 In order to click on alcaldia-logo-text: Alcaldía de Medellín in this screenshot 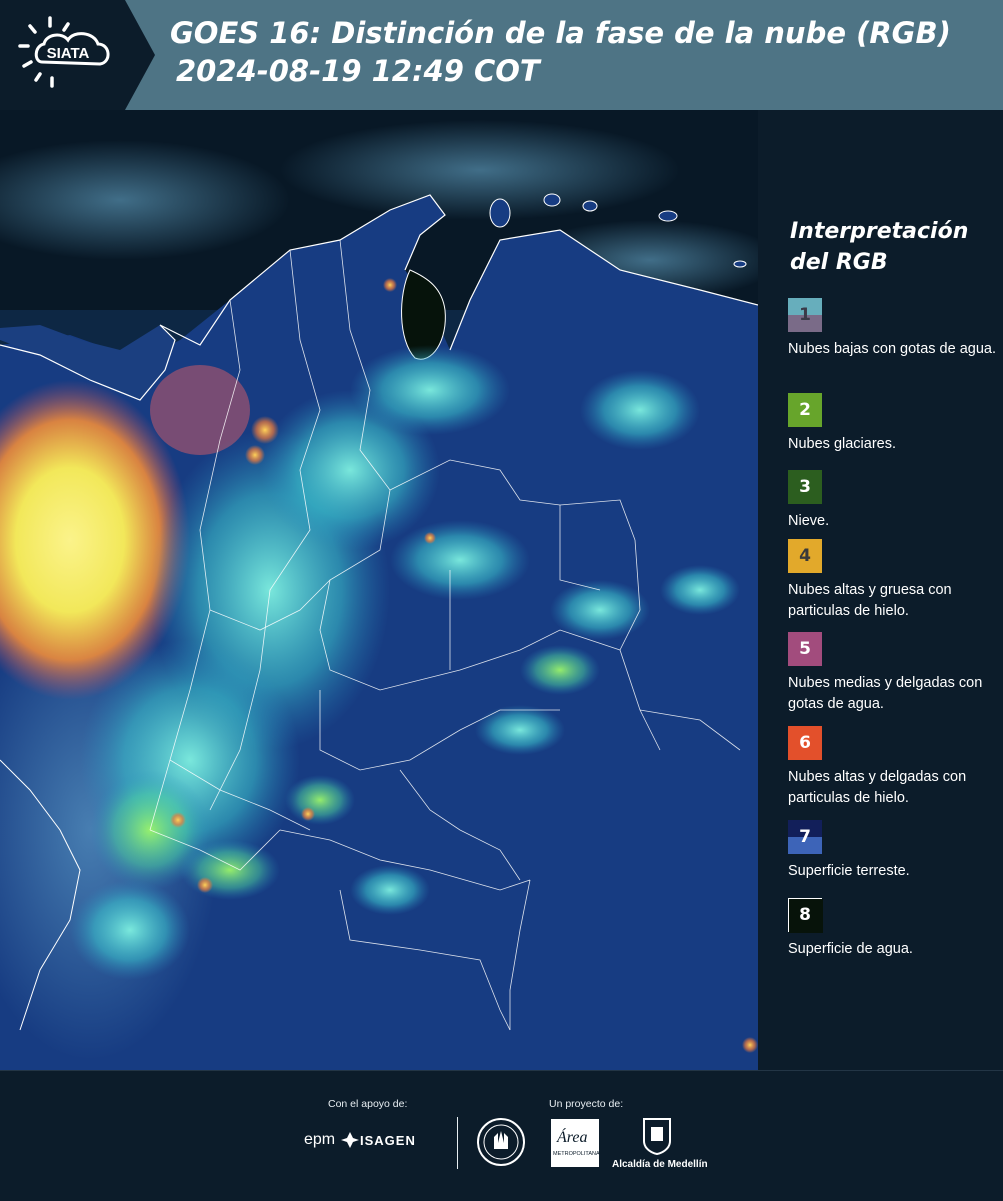, I will do `click(660, 1164)`.